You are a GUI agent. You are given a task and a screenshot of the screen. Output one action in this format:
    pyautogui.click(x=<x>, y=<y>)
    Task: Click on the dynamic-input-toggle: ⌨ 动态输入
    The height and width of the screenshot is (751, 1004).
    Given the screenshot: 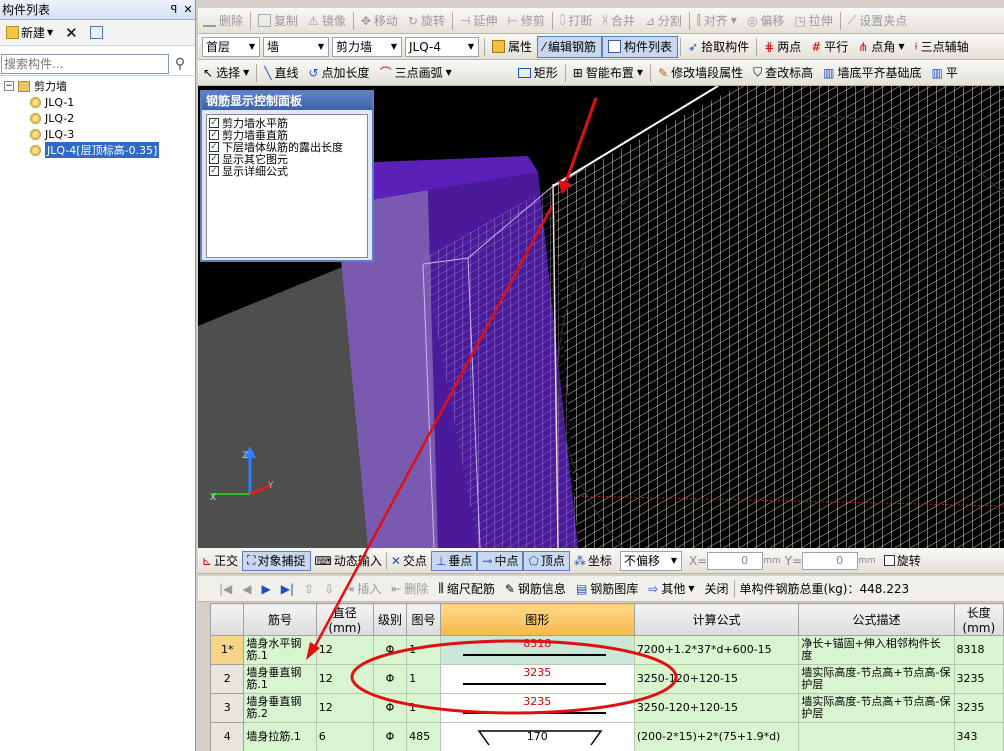 What is the action you would take?
    pyautogui.click(x=348, y=561)
    